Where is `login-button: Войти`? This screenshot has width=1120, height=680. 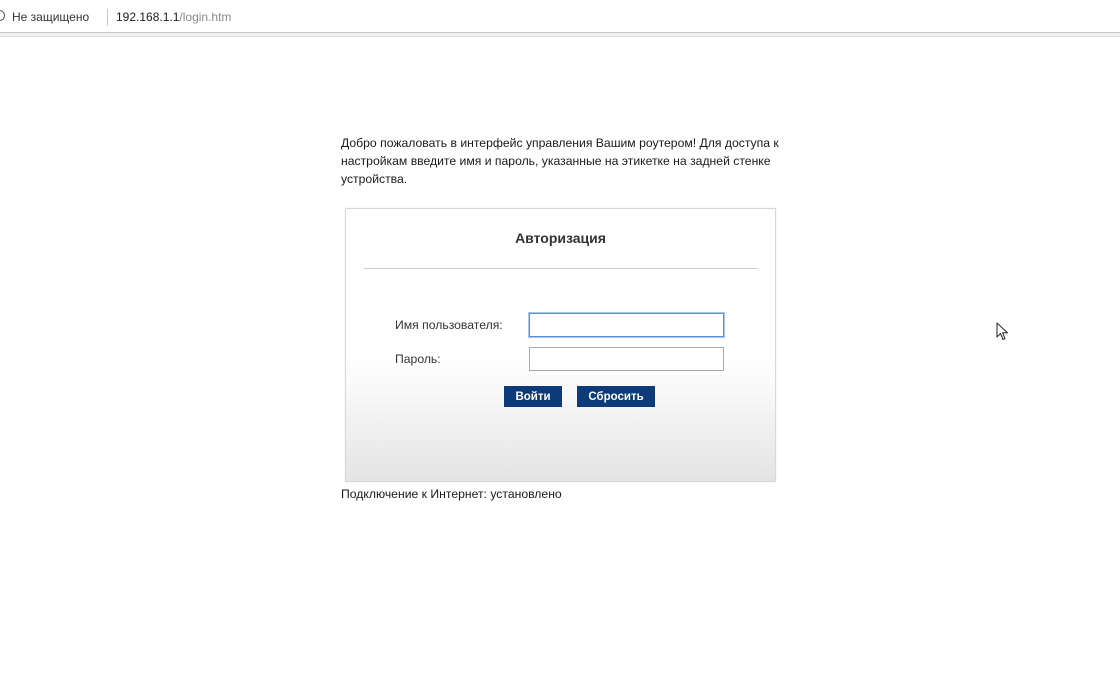 login-button: Войти is located at coordinates (533, 396).